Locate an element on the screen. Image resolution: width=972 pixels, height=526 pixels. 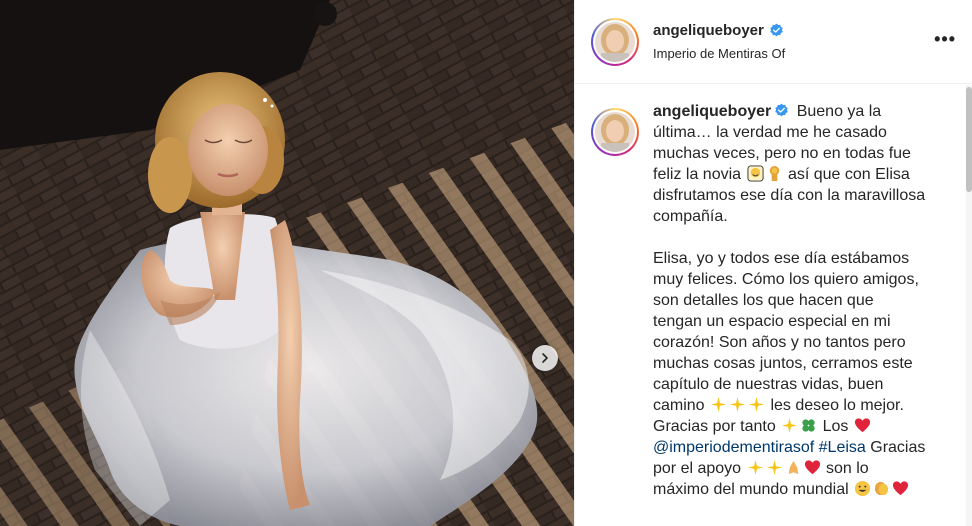
mention-link: @imperiodementirasof is located at coordinates (733, 447).